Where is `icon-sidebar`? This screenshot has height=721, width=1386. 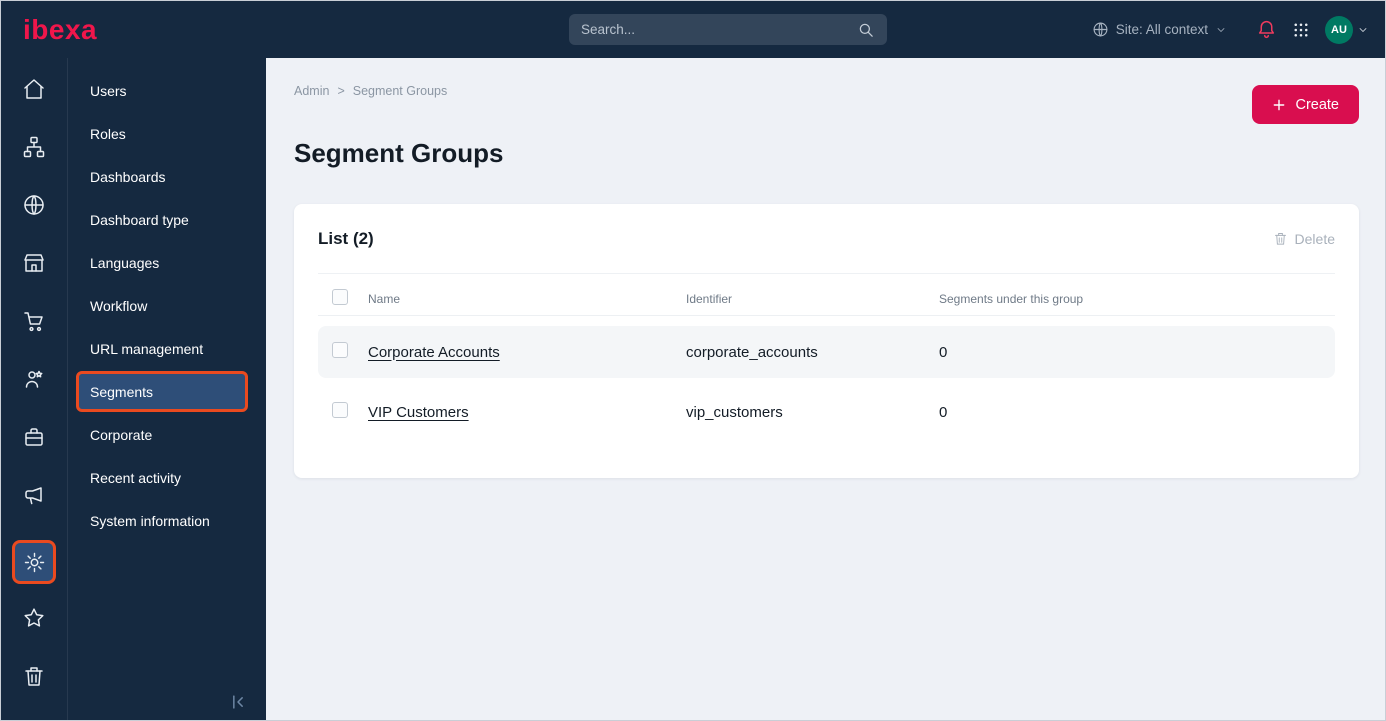
icon-sidebar is located at coordinates (34, 389).